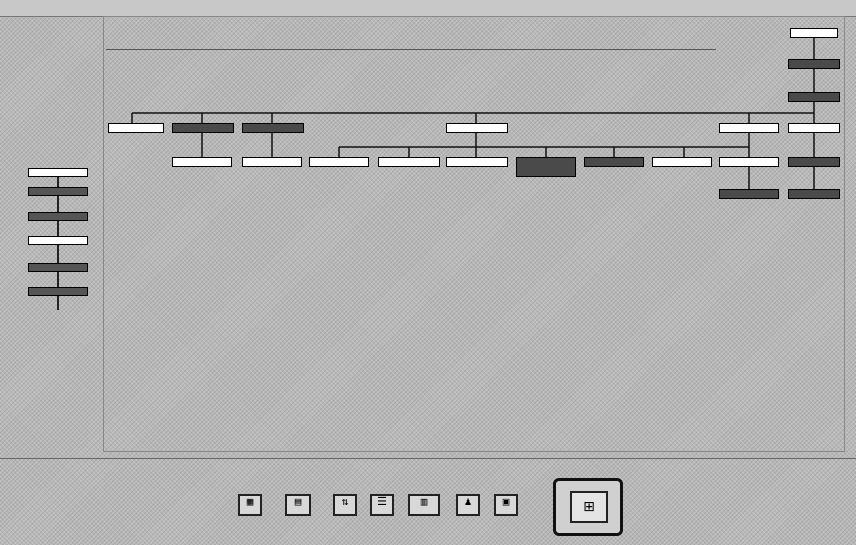 The height and width of the screenshot is (545, 856). I want to click on root-node, so click(814, 33).